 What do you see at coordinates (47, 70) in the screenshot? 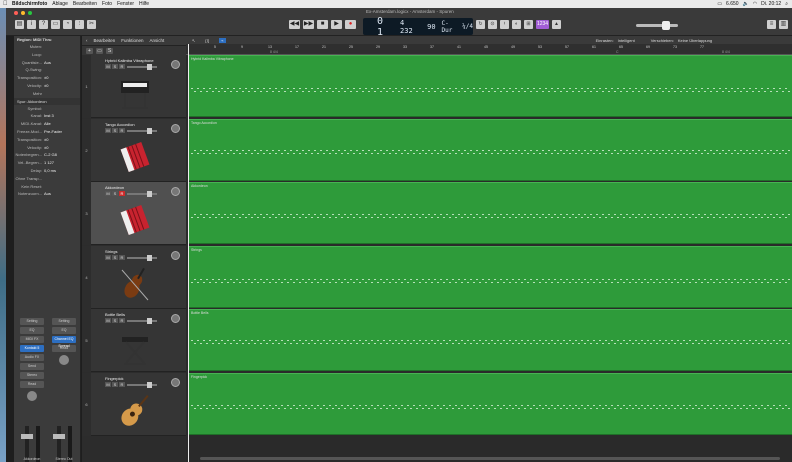
I see `region-param-row: Q-Swing:` at bounding box center [47, 70].